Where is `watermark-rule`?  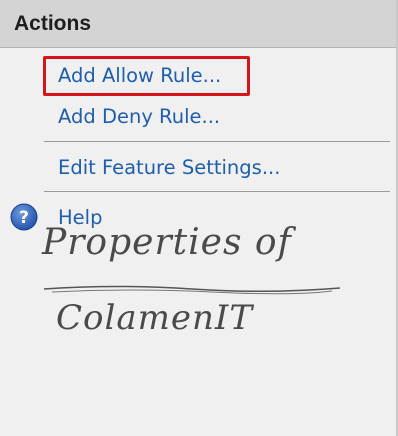 watermark-rule is located at coordinates (192, 290).